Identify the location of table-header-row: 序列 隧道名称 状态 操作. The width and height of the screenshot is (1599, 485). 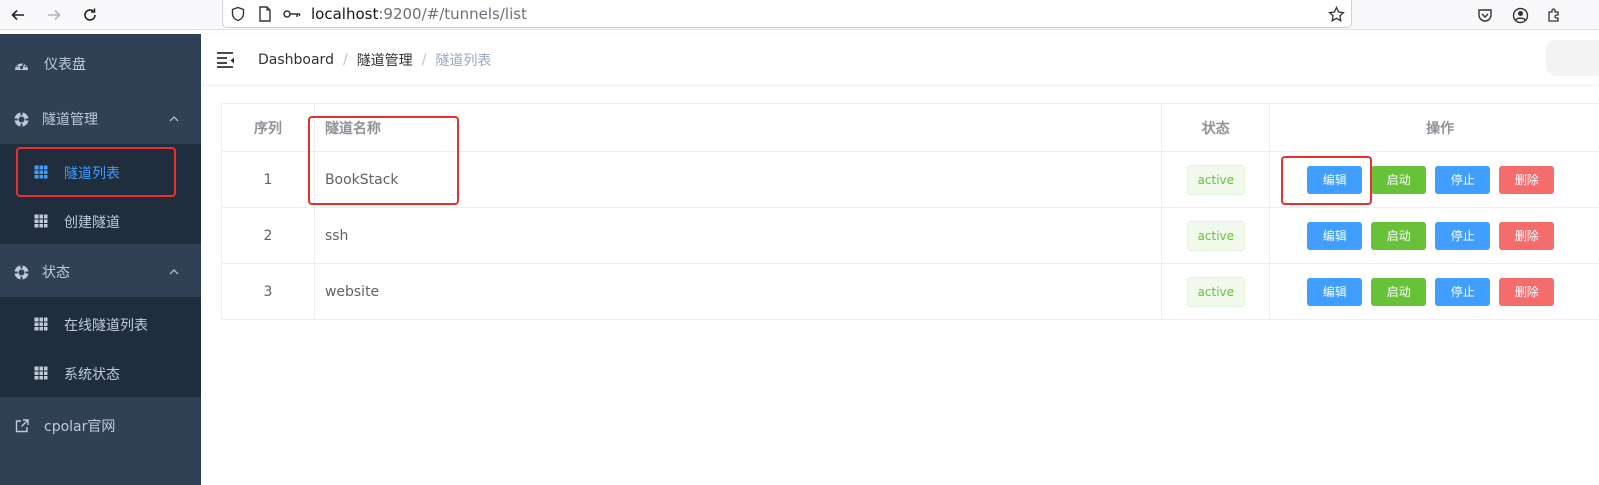
(910, 128).